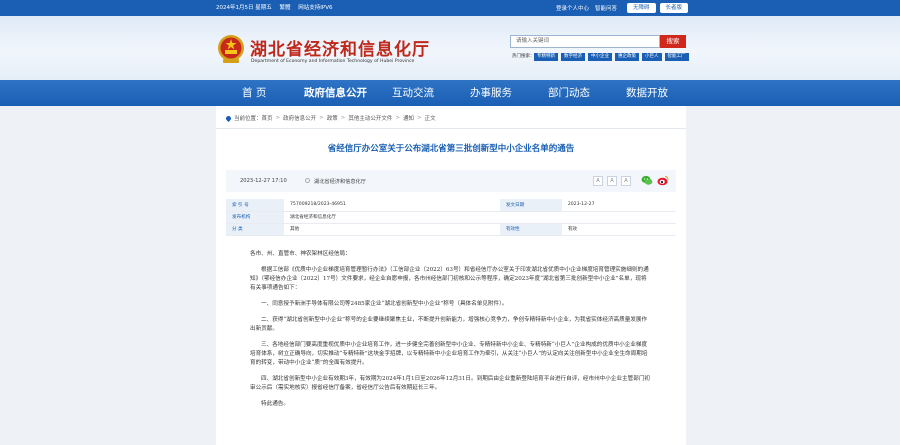 The image size is (900, 445). What do you see at coordinates (315, 8) in the screenshot?
I see `ipv6-label: 网站支持IPV6` at bounding box center [315, 8].